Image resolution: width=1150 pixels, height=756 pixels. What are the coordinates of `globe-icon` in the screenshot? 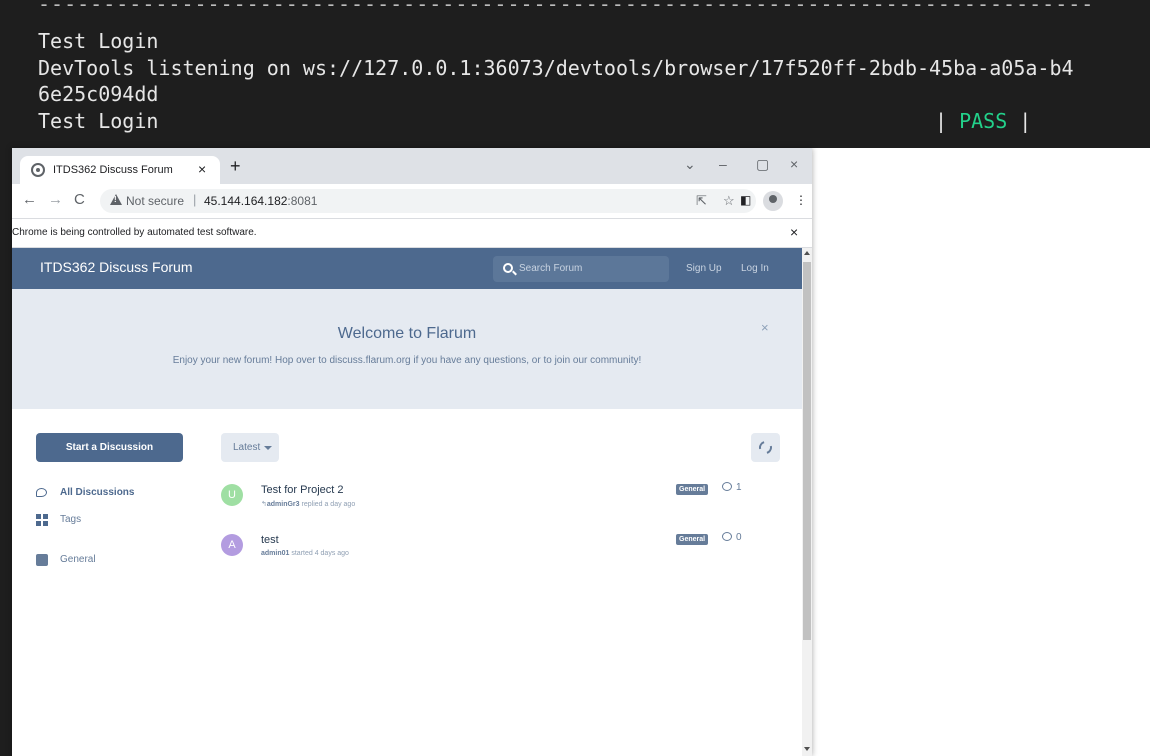 It's located at (38, 170).